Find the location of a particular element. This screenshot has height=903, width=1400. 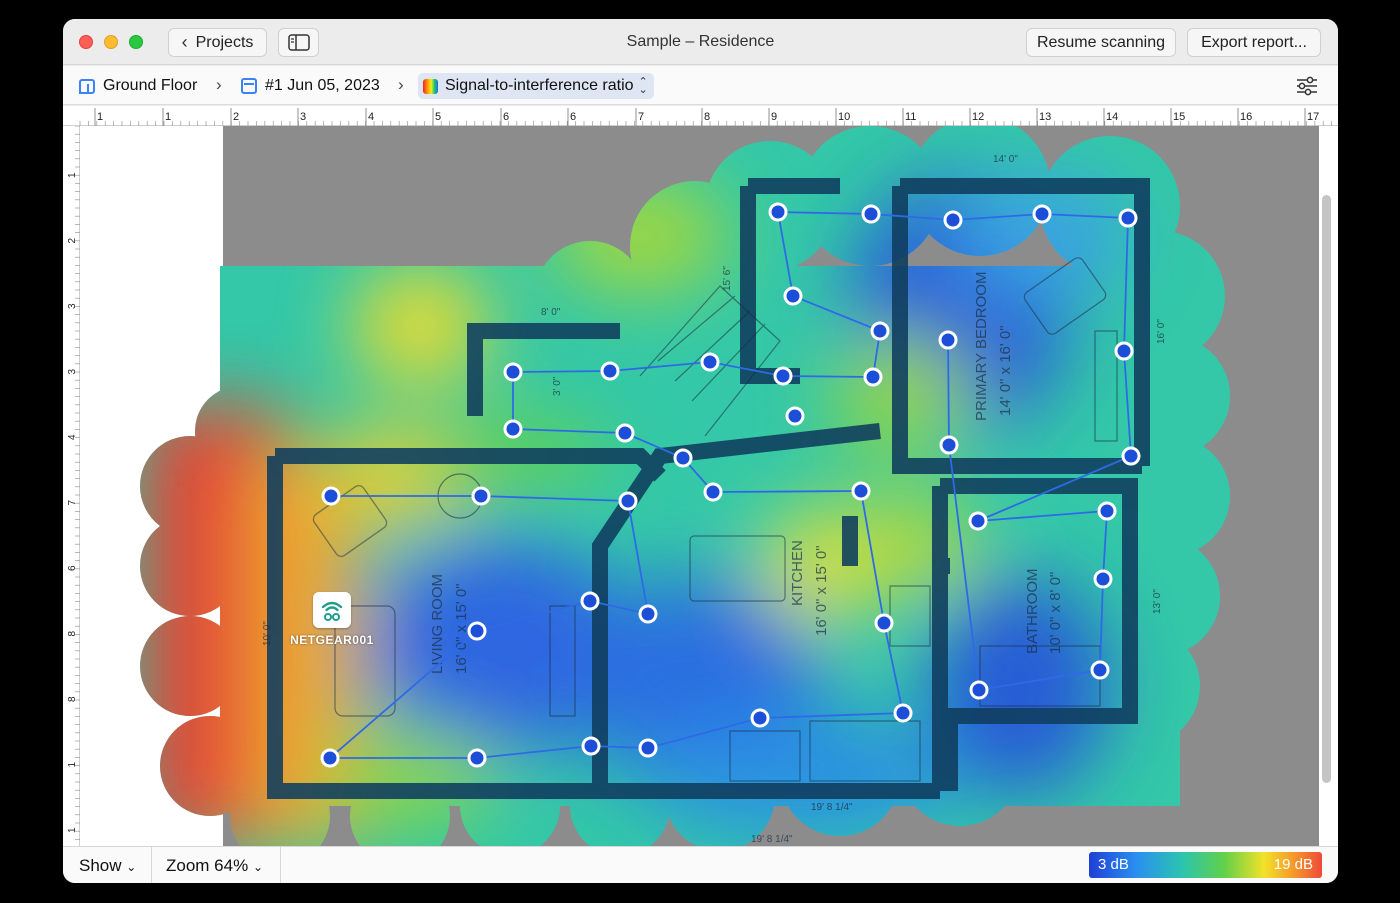

room-bedroom: PRIMARY BEDROOM is located at coordinates (981, 346).